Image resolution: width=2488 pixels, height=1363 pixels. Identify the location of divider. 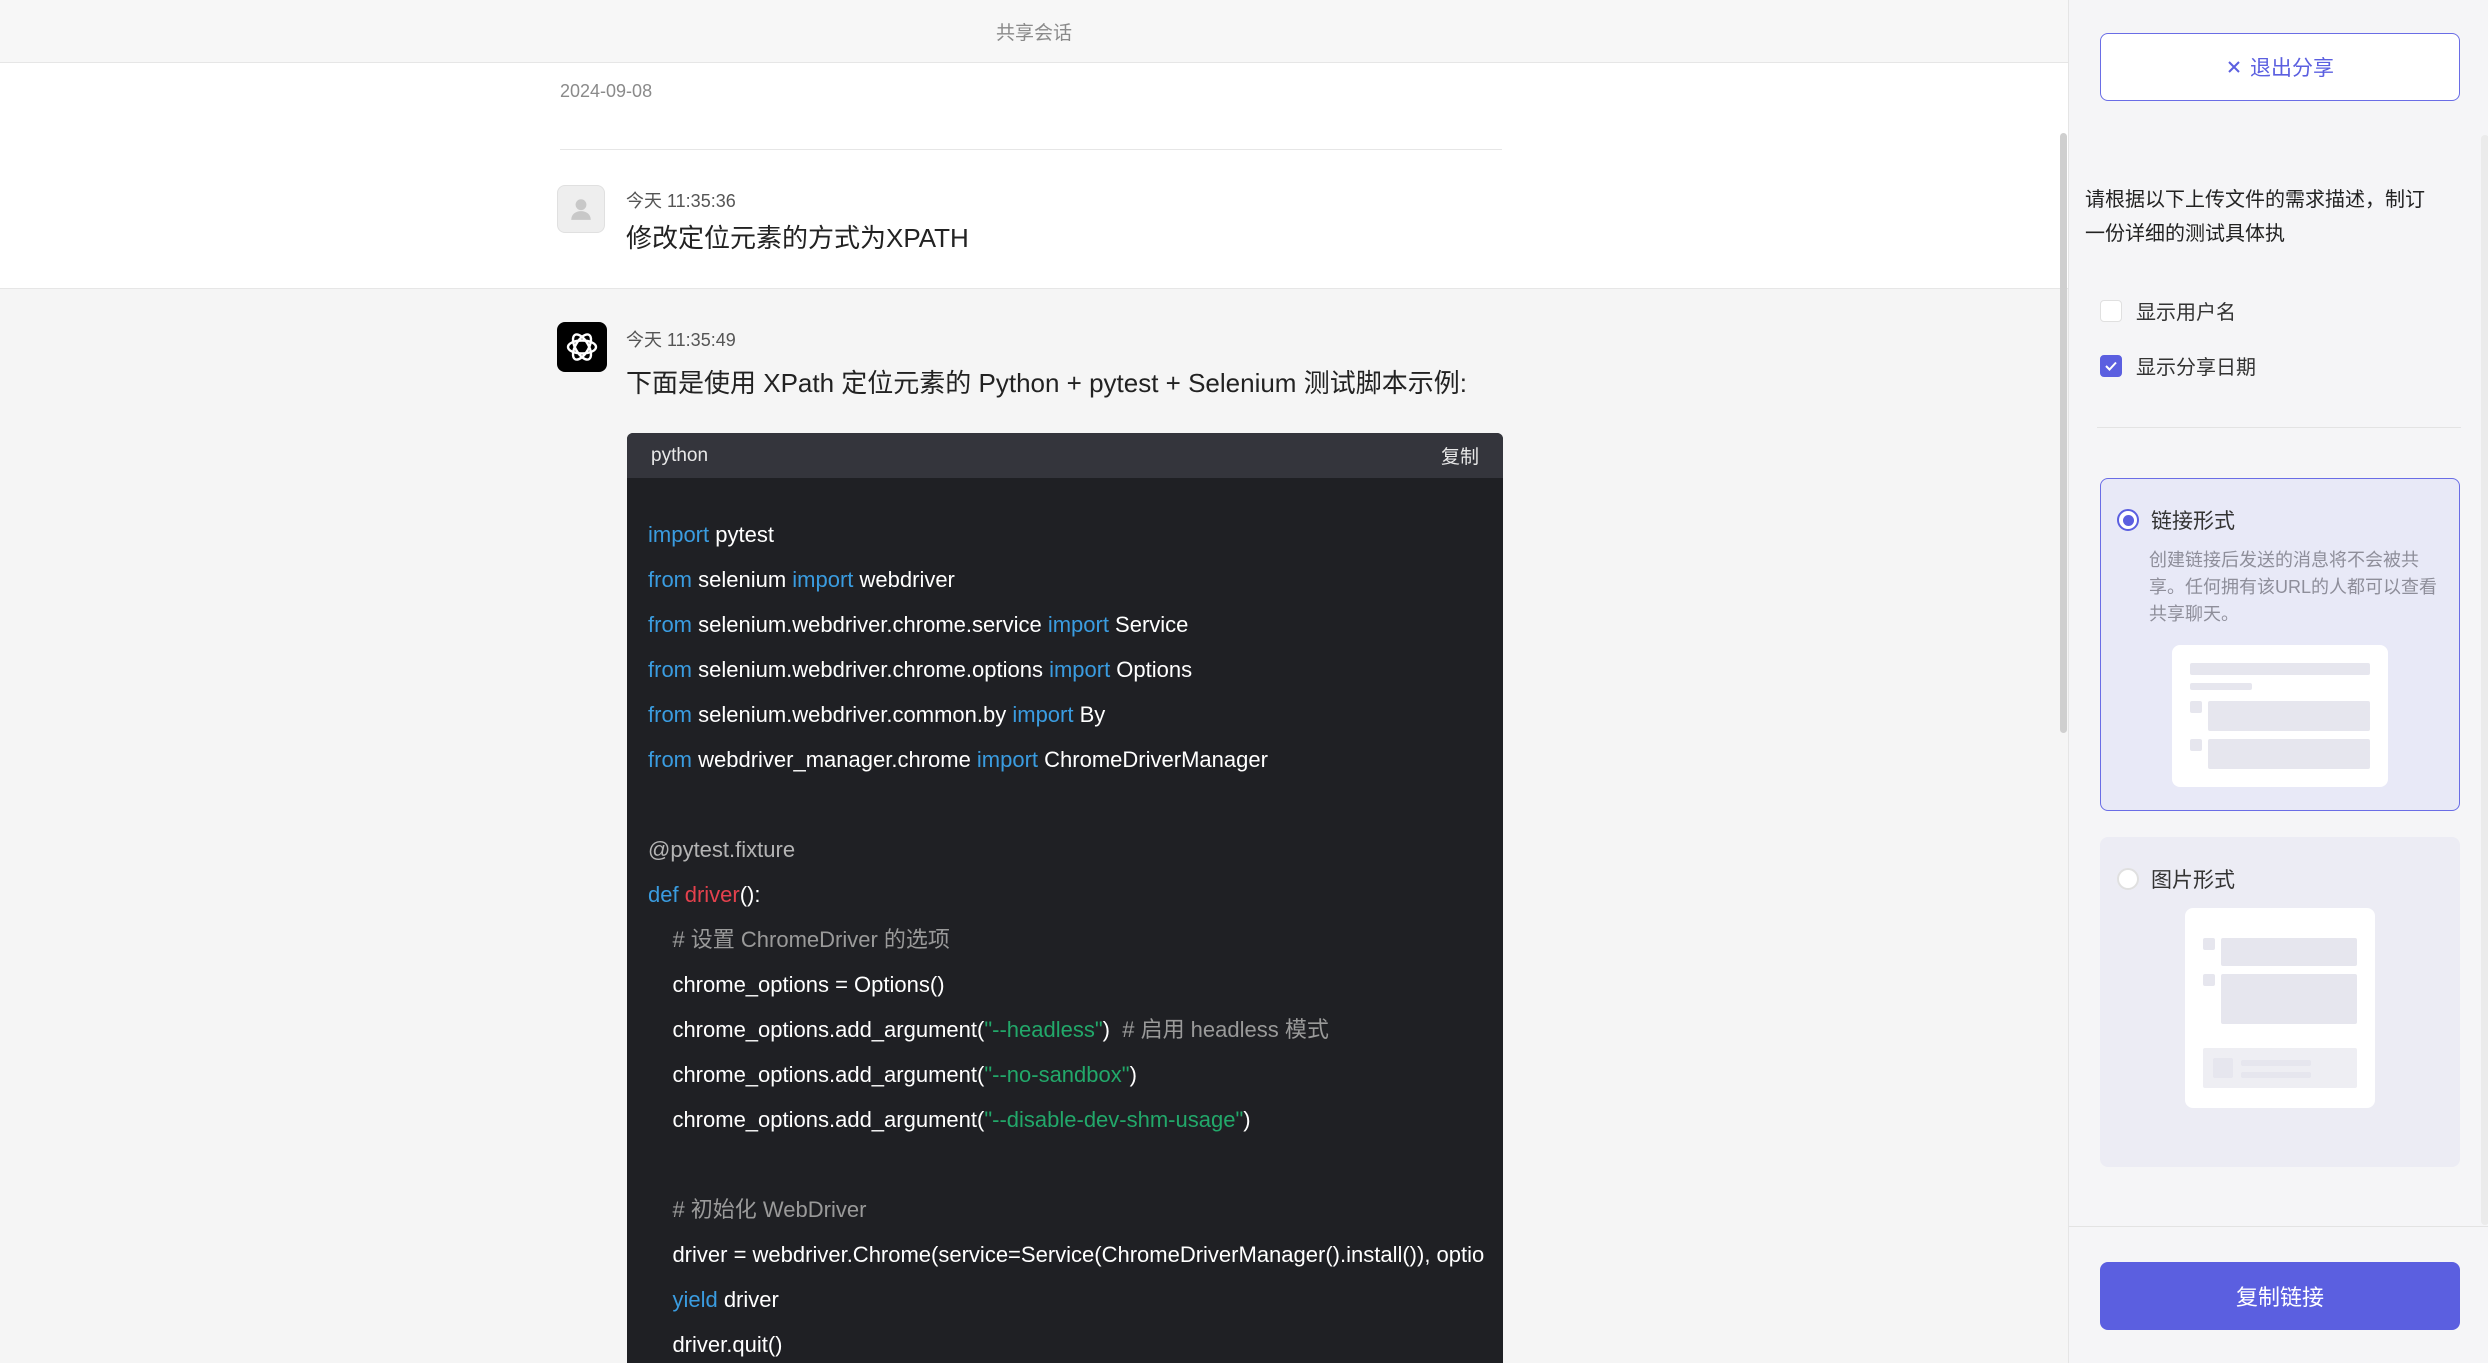
(1031, 149).